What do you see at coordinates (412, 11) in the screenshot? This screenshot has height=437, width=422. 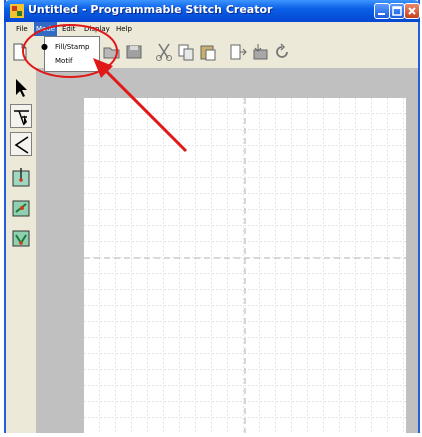 I see `close-icon` at bounding box center [412, 11].